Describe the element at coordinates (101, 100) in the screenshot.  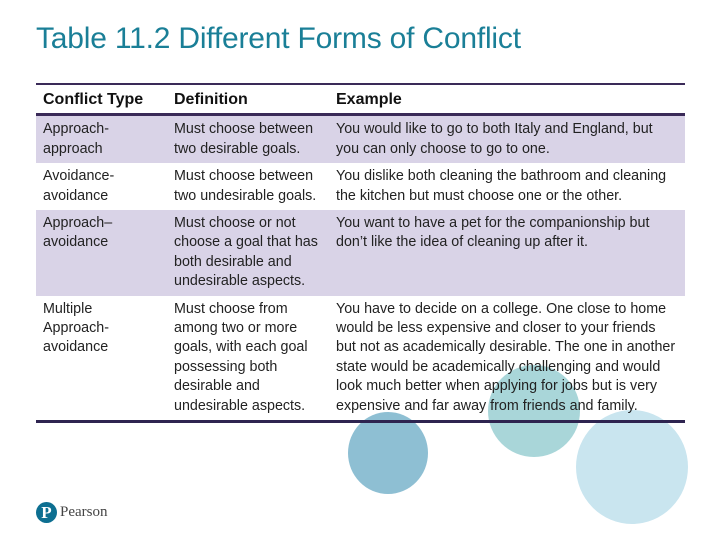
I see `header-conflict-type: Conflict Type` at that location.